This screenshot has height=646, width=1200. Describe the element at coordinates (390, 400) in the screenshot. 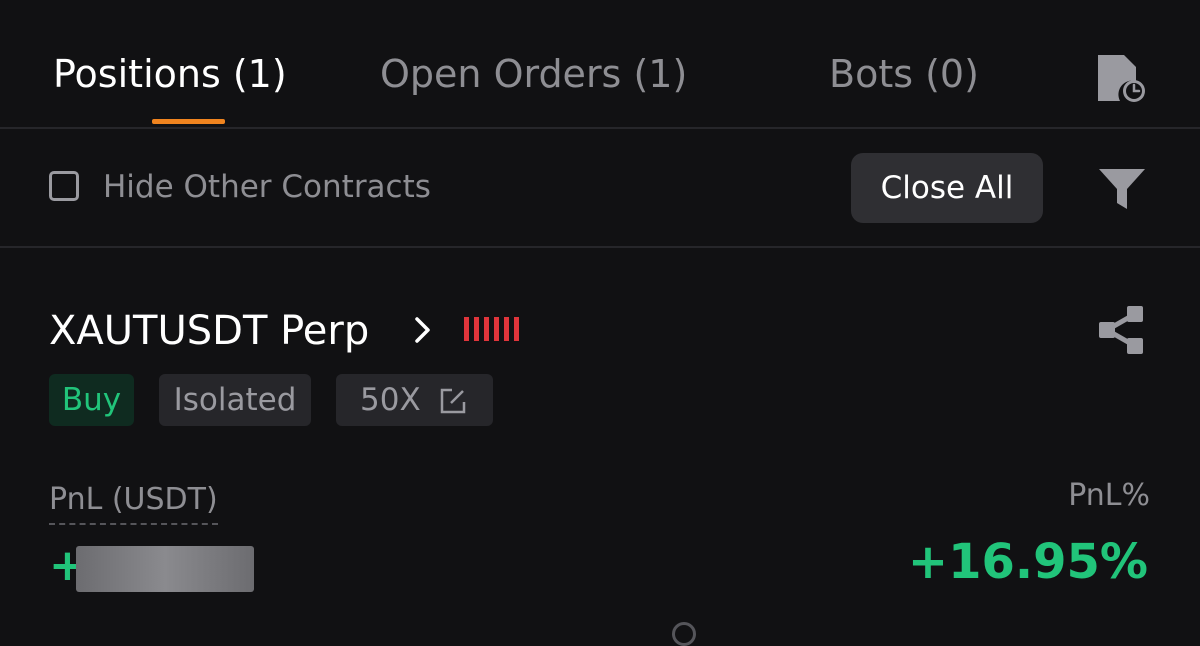

I see `leverage-value: 50X` at that location.